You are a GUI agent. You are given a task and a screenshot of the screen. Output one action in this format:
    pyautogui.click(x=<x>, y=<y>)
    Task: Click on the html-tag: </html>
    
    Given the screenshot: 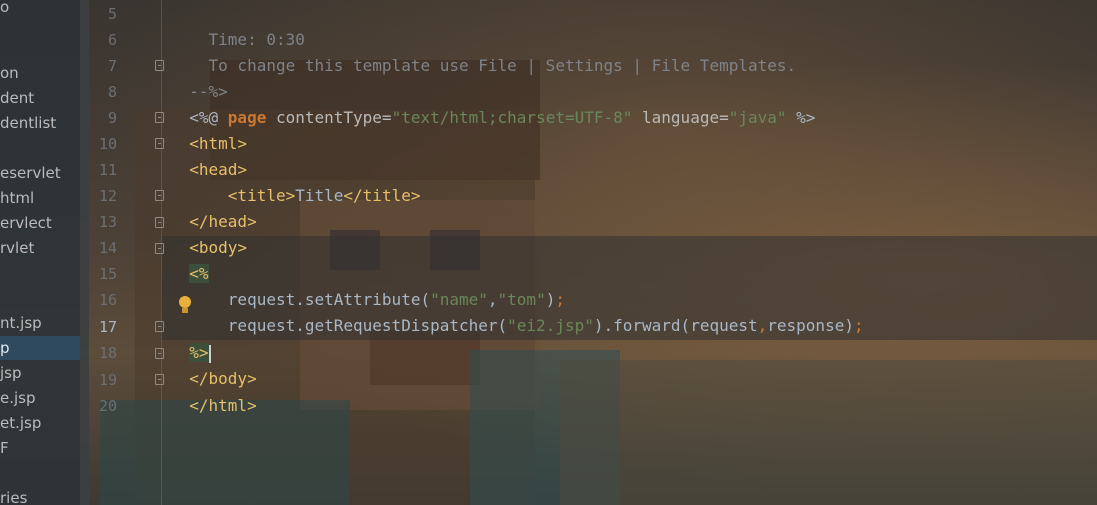 What is the action you would take?
    pyautogui.click(x=223, y=405)
    